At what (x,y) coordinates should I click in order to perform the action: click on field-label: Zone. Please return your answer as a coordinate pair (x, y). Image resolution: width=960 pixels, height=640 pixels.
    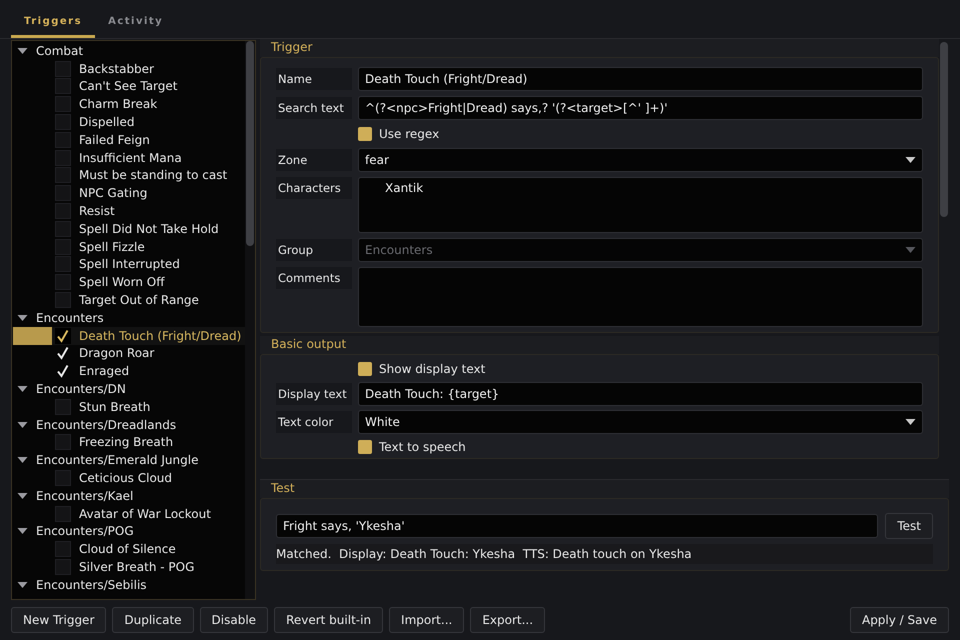
    Looking at the image, I should click on (314, 160).